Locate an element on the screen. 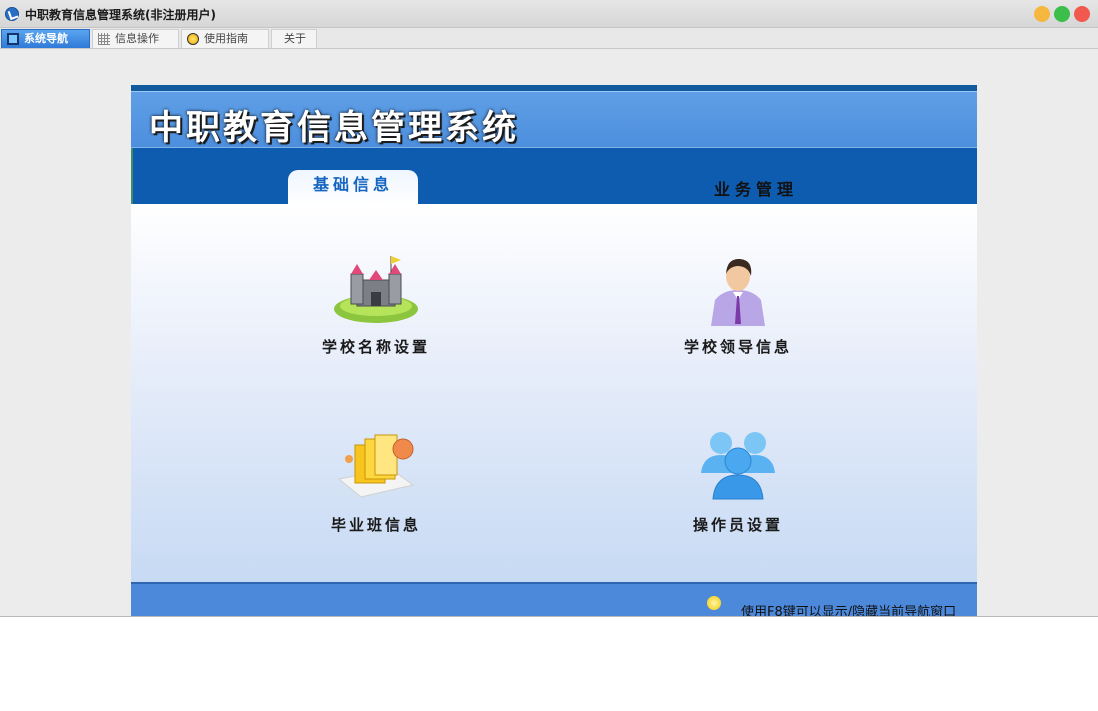  operator-settings-button: 操作员设置 is located at coordinates (738, 489).